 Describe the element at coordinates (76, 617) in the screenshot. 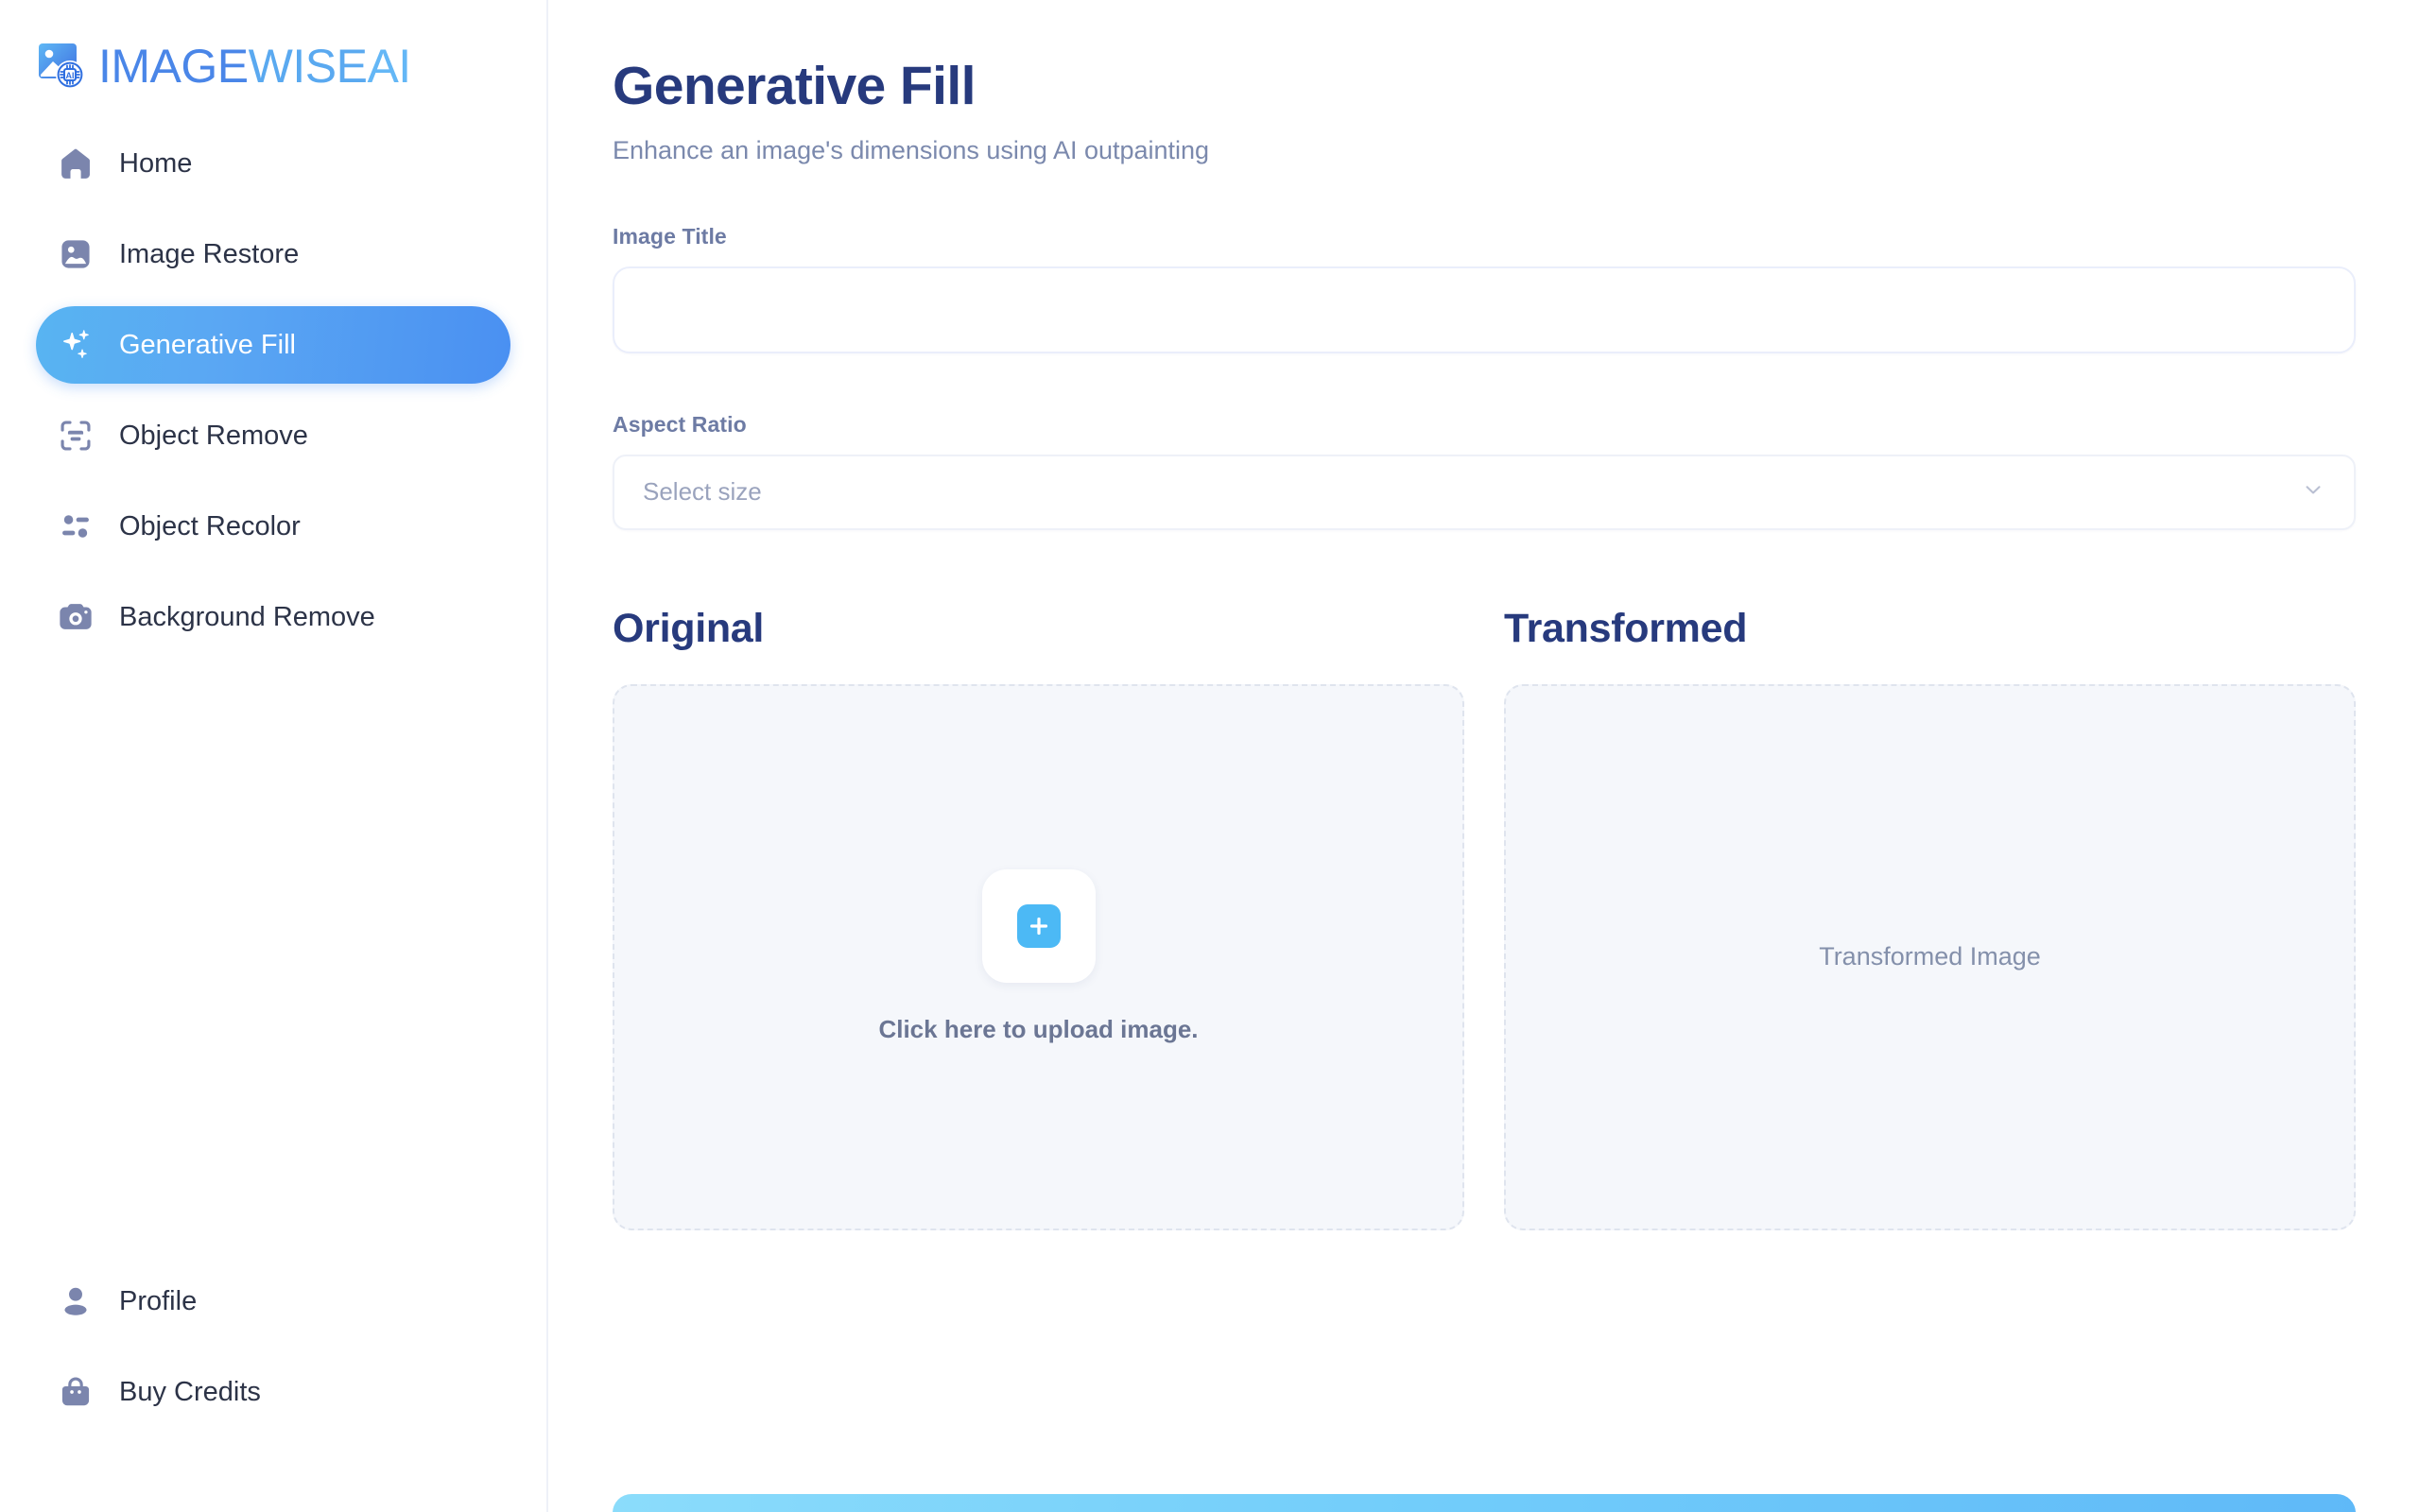

I see `camera-icon` at that location.